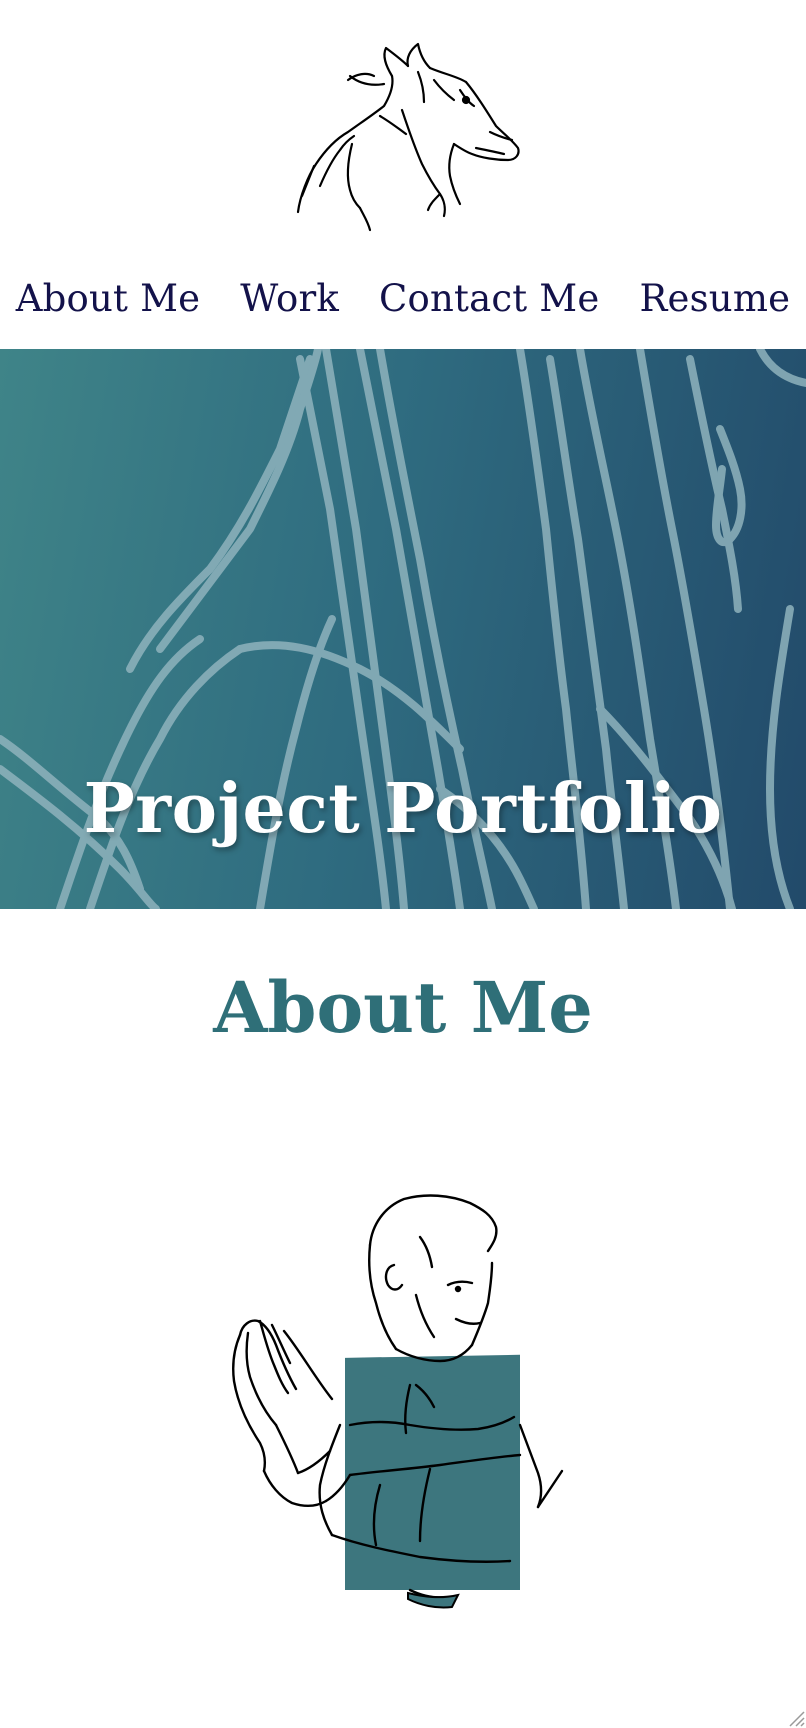  Describe the element at coordinates (794, 1716) in the screenshot. I see `resize-handle-icon` at that location.